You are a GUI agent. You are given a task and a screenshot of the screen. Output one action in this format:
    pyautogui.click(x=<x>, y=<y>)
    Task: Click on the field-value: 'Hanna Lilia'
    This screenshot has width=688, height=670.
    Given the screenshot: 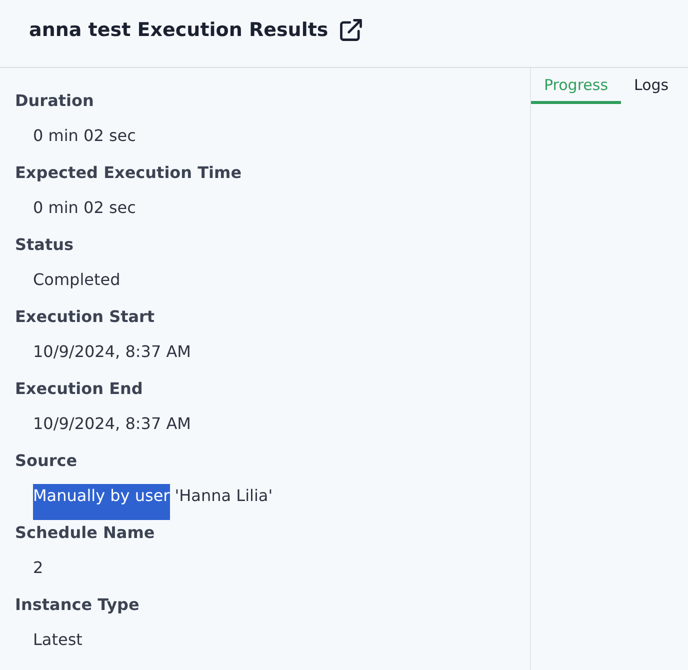 What is the action you would take?
    pyautogui.click(x=223, y=496)
    